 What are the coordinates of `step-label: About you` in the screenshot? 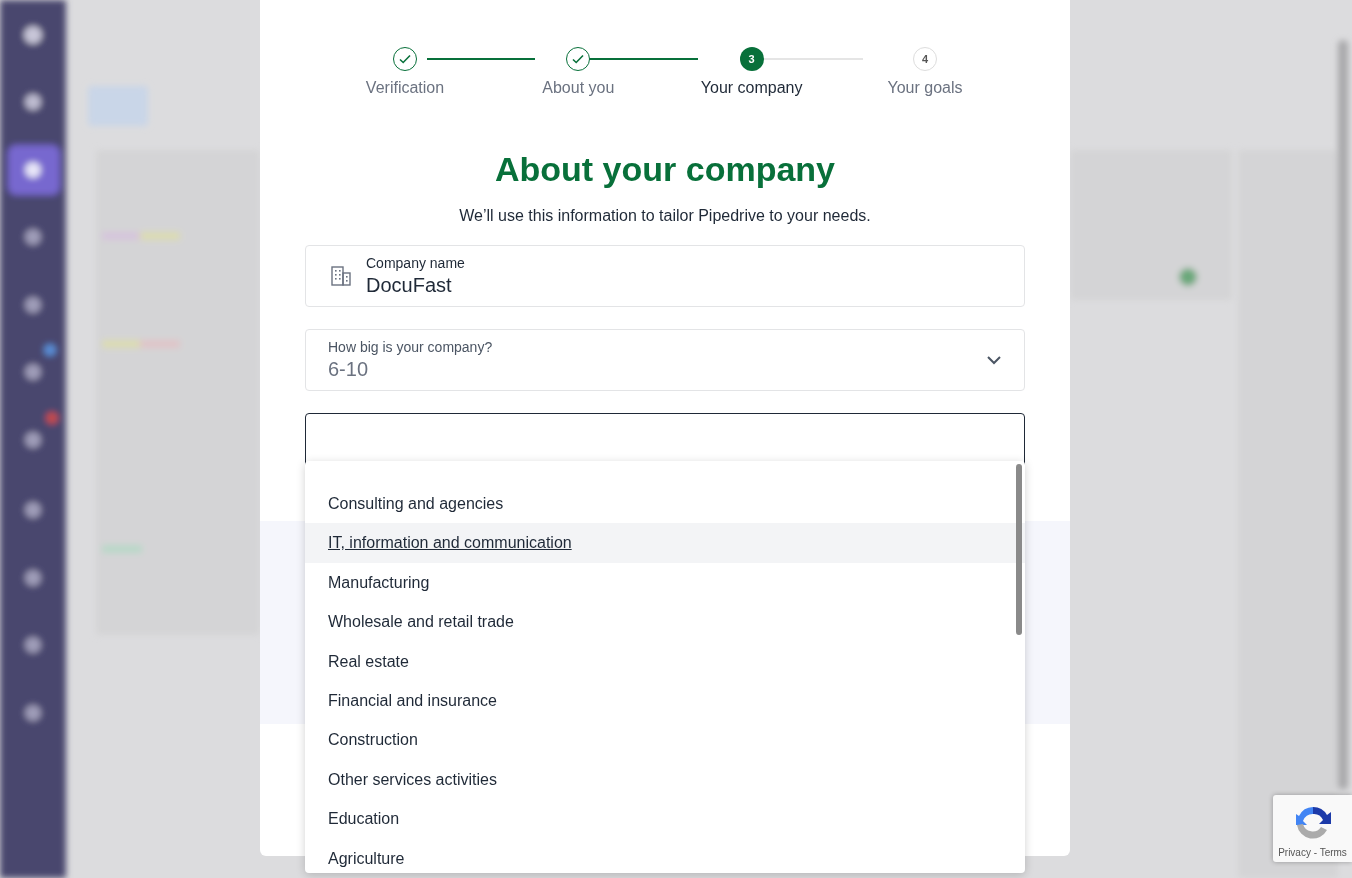 It's located at (578, 88).